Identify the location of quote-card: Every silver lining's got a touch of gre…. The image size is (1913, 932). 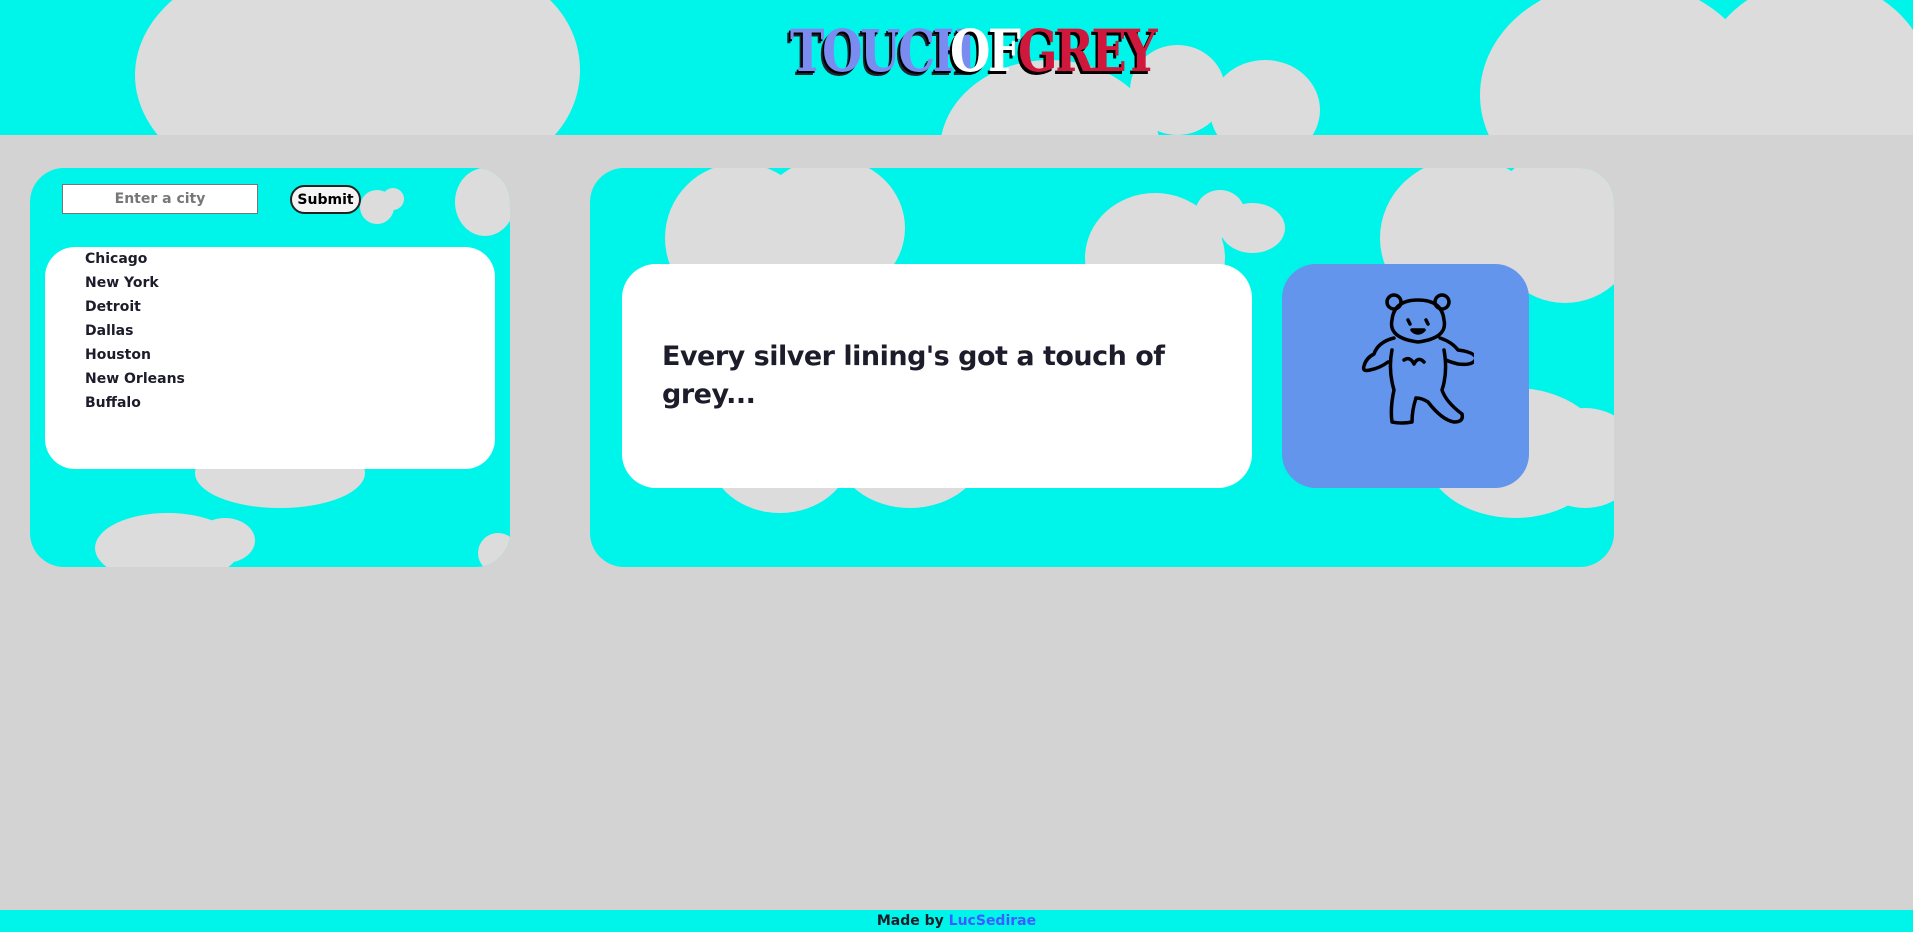
(937, 376).